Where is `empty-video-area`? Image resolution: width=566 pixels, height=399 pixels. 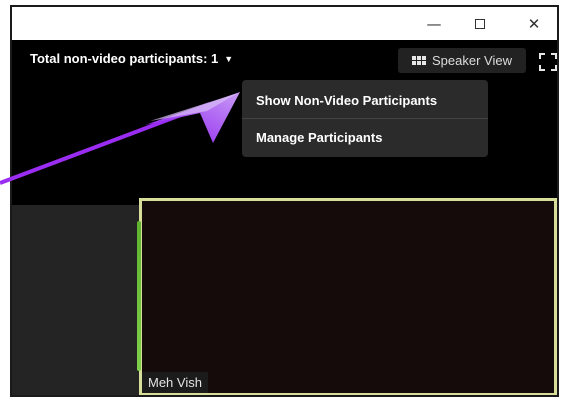
empty-video-area is located at coordinates (75, 300).